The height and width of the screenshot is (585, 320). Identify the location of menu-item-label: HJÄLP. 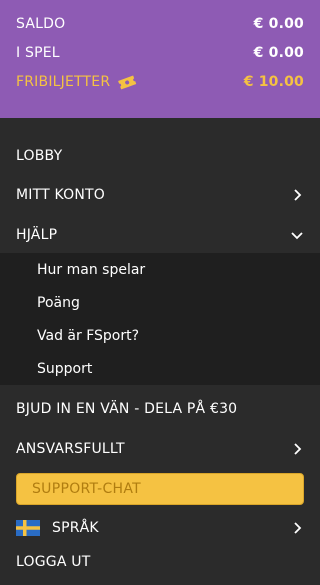
(37, 235).